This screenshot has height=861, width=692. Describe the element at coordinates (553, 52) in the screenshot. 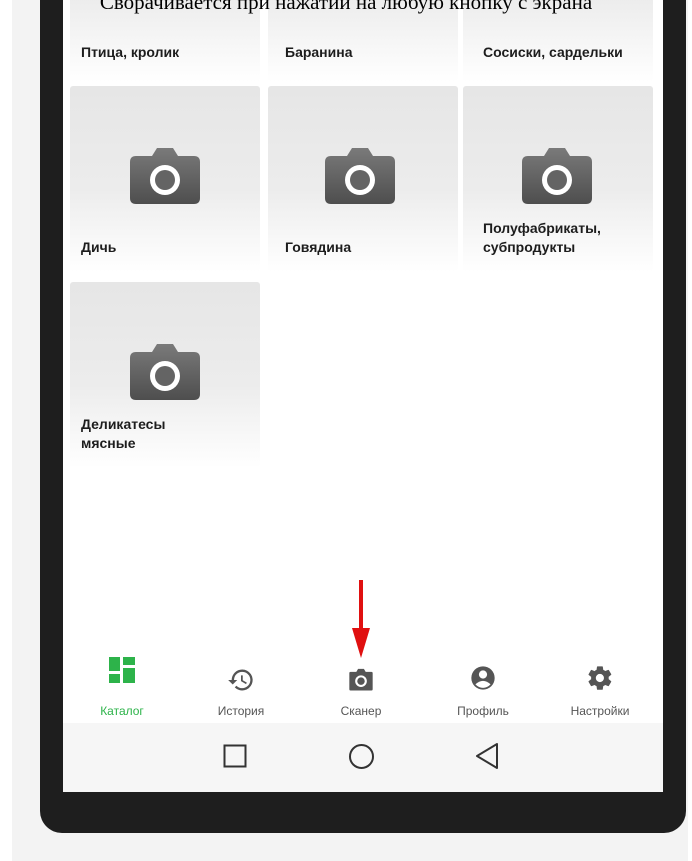

I see `tile-label: Сосиски, сардельки` at that location.